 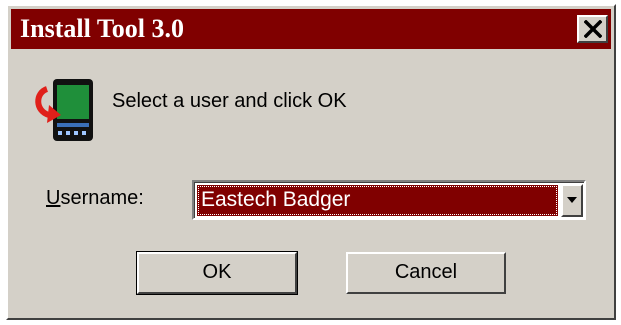 I want to click on username-label: Username:, so click(x=95, y=198).